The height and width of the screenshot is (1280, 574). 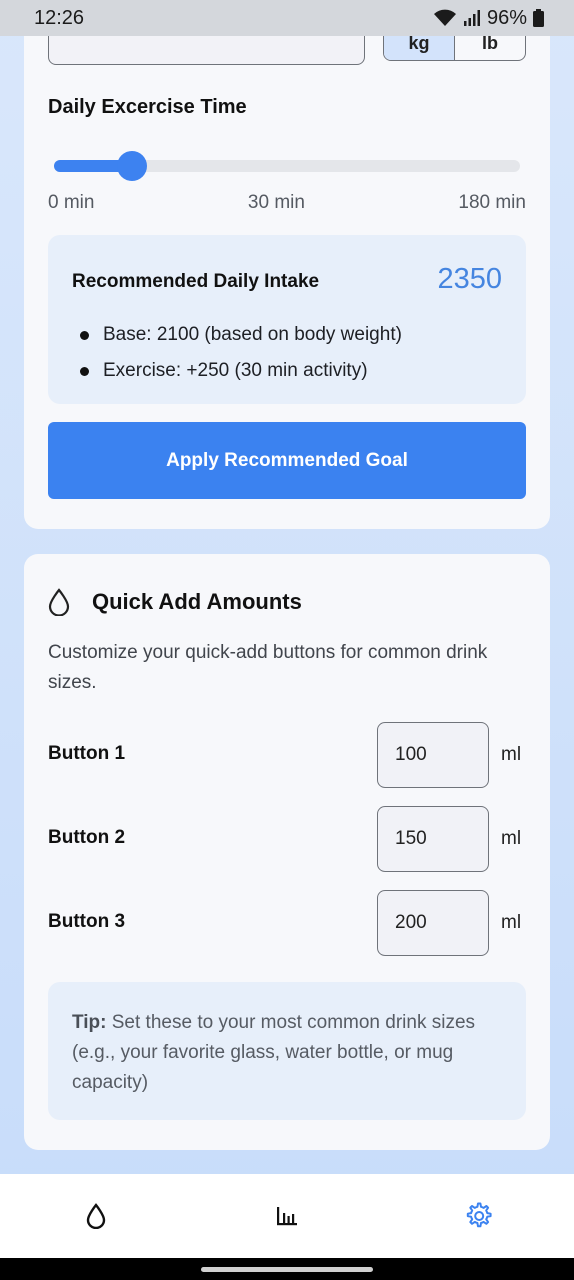 I want to click on list-item: Base: 2100 (based on body weight), so click(x=241, y=335).